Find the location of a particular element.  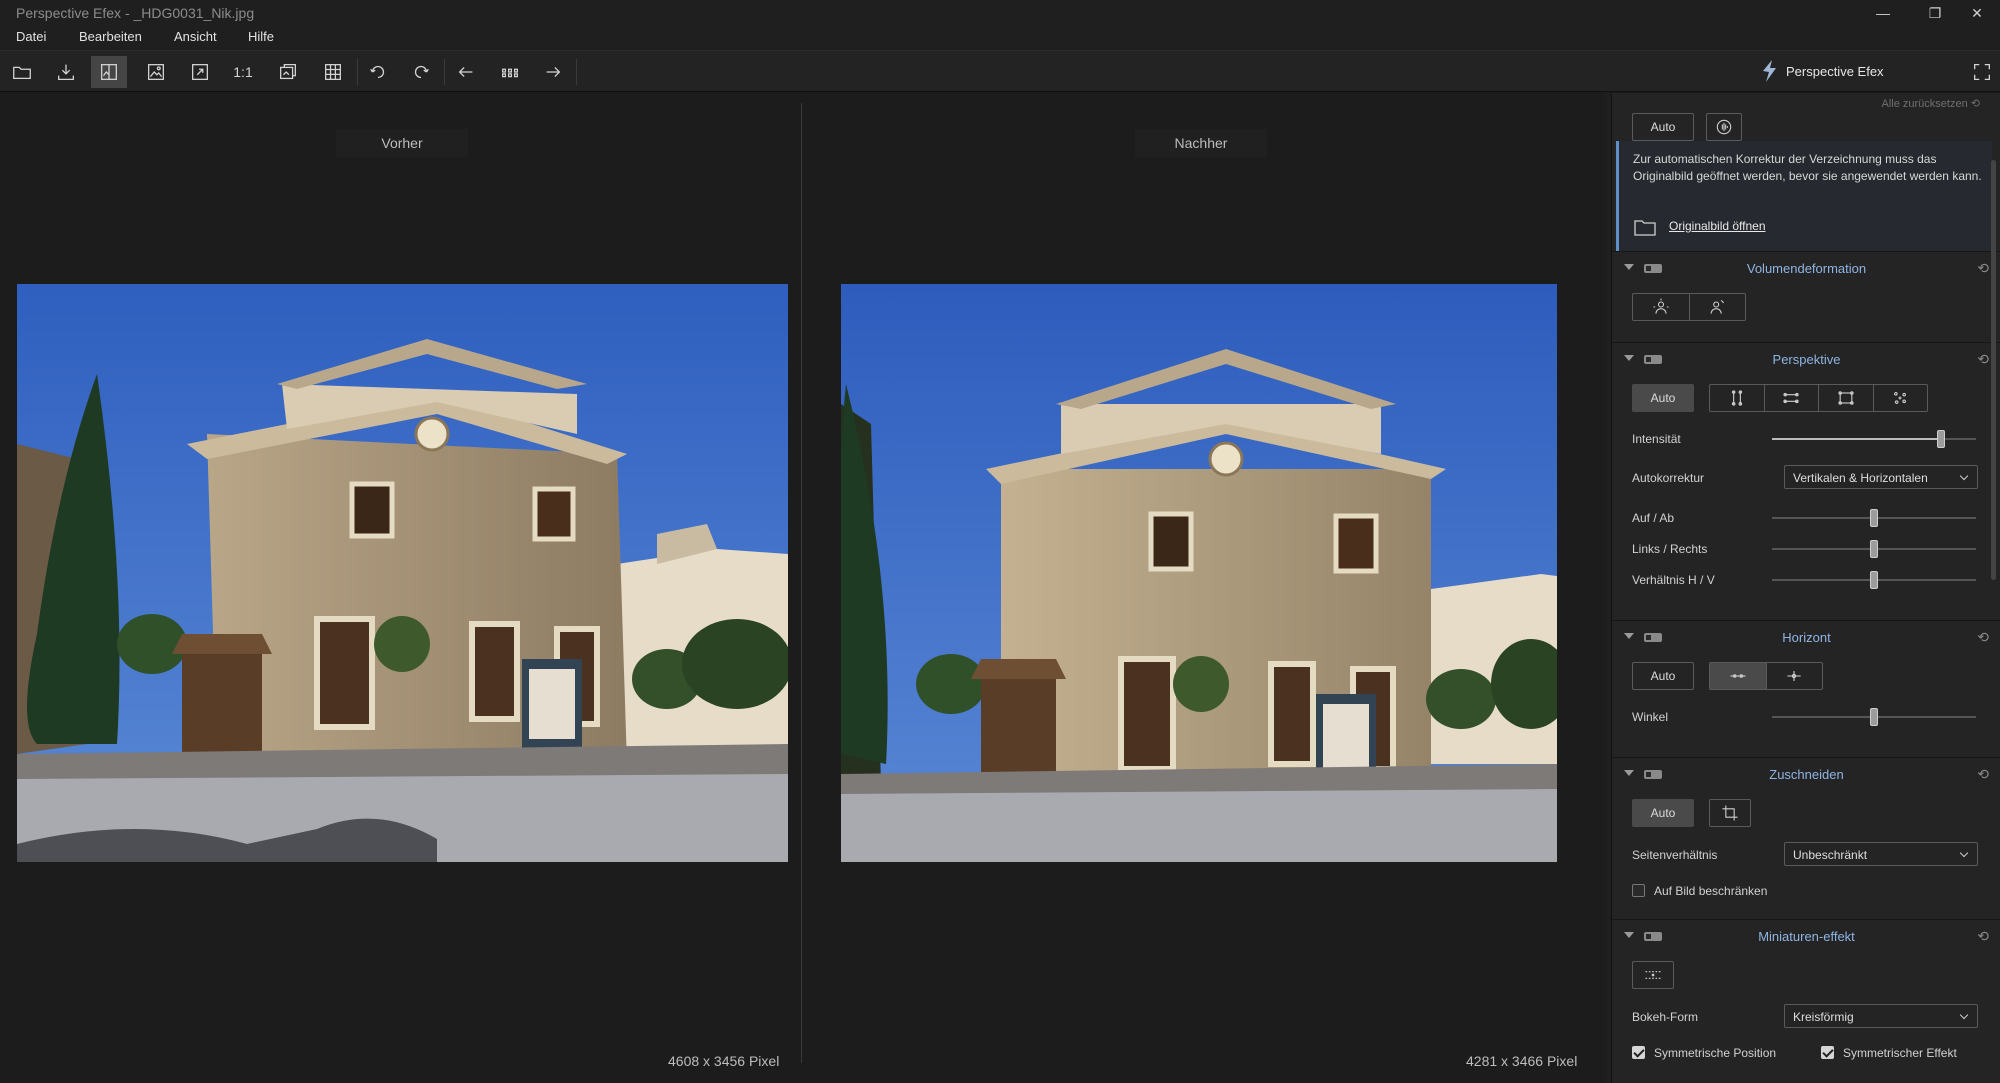

section-title: Volumendeformation is located at coordinates (1806, 268).